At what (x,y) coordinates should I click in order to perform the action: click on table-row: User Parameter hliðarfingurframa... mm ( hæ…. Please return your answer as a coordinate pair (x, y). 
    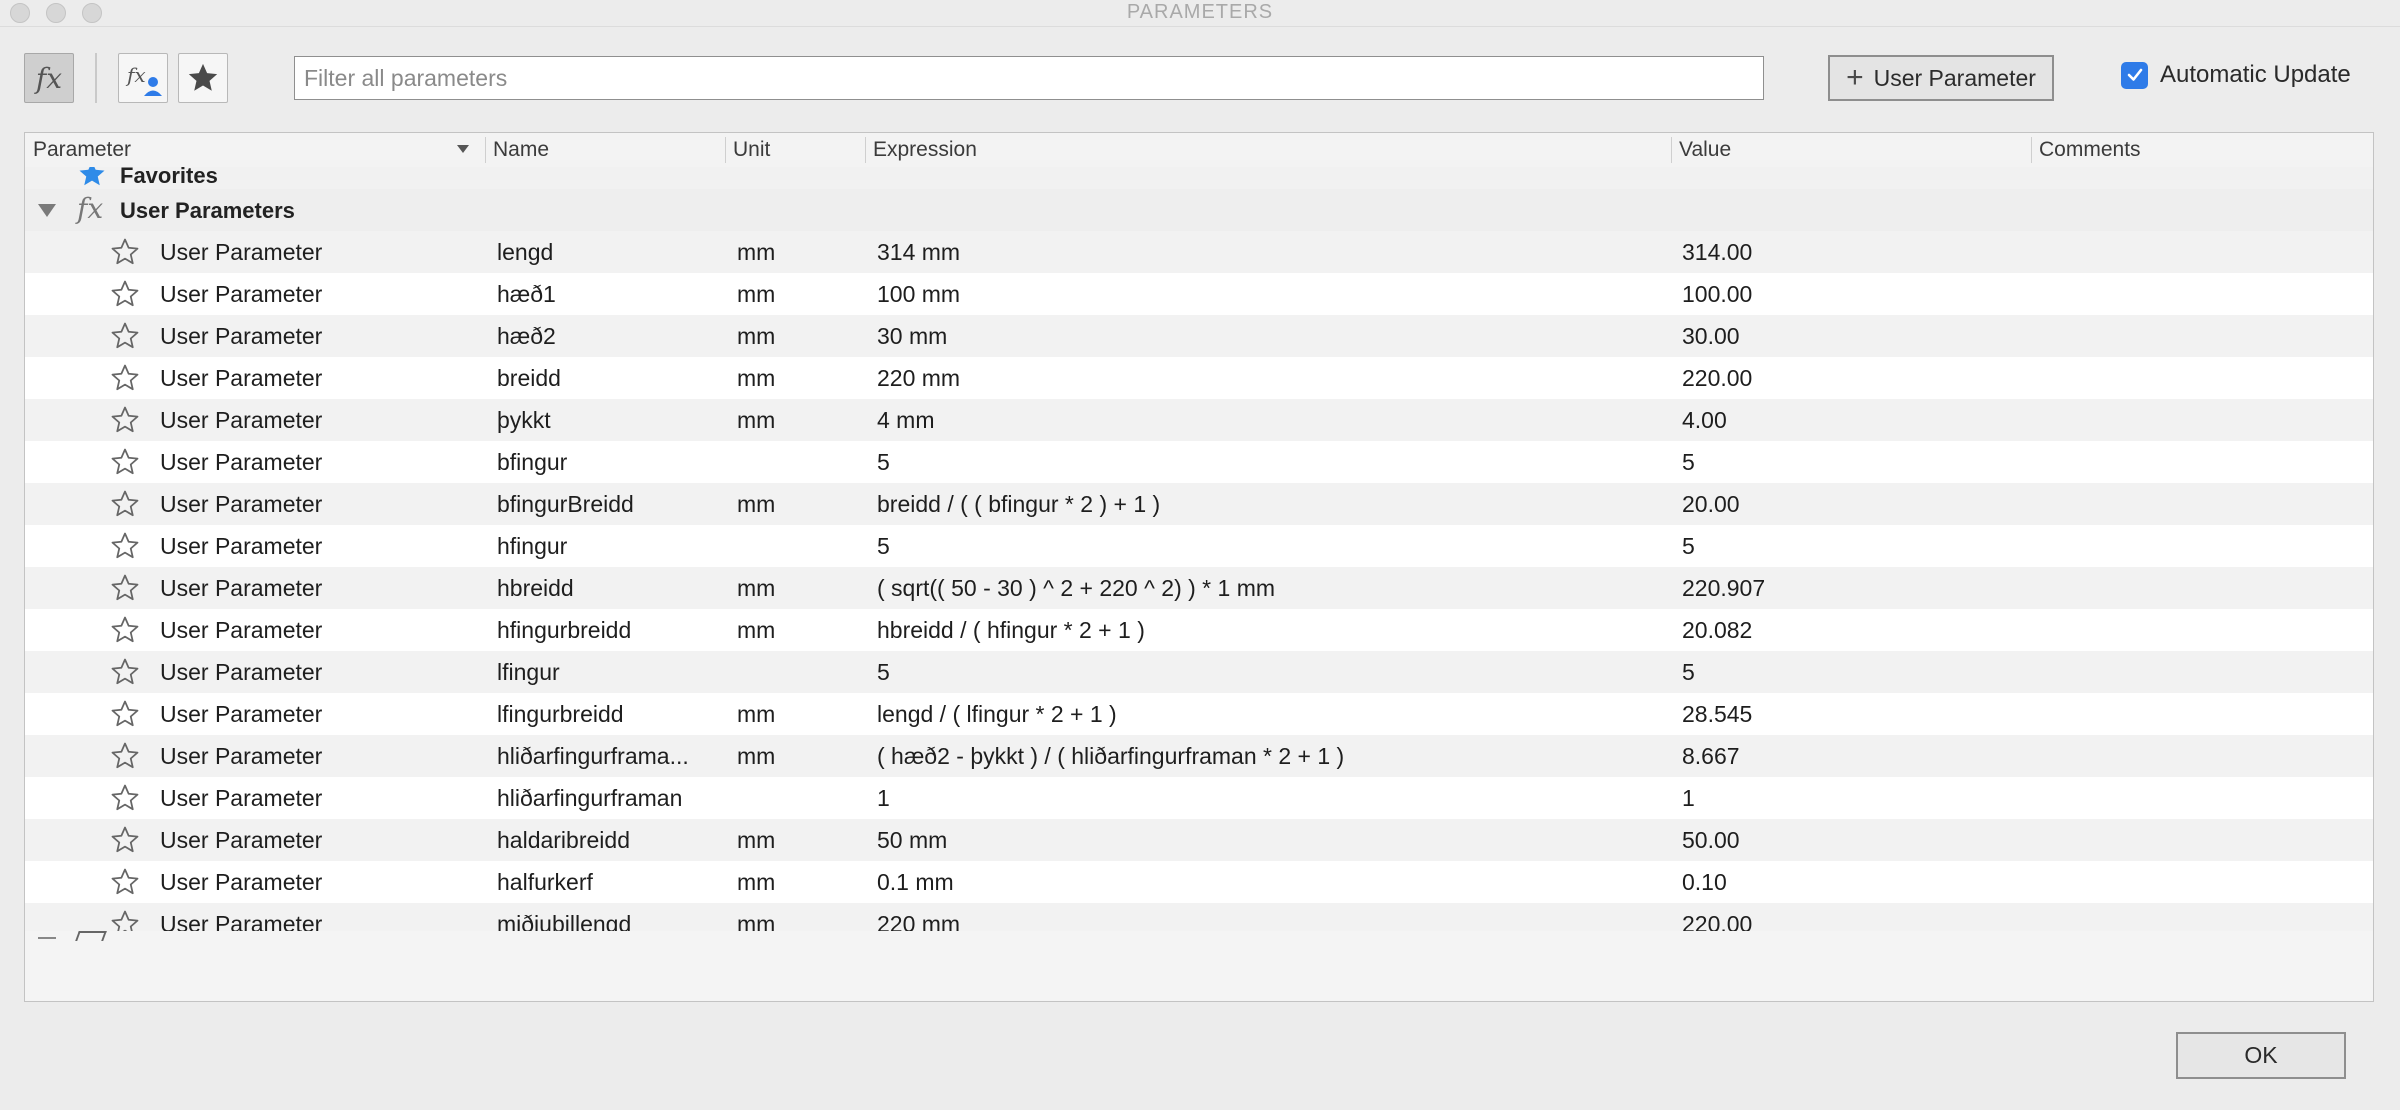
    Looking at the image, I should click on (1199, 756).